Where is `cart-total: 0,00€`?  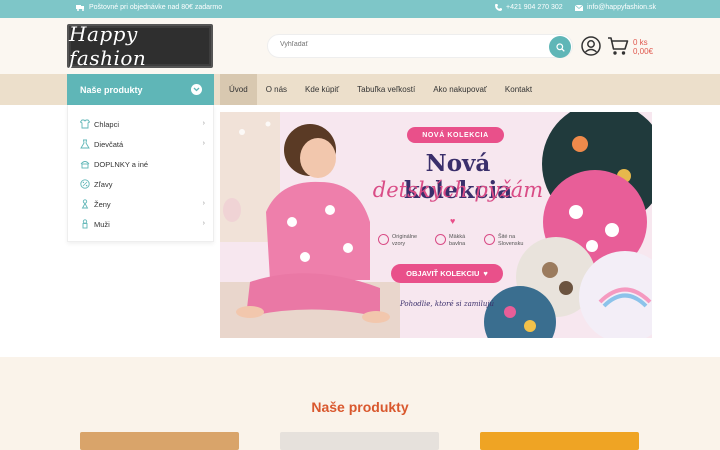
cart-total: 0,00€ is located at coordinates (643, 51).